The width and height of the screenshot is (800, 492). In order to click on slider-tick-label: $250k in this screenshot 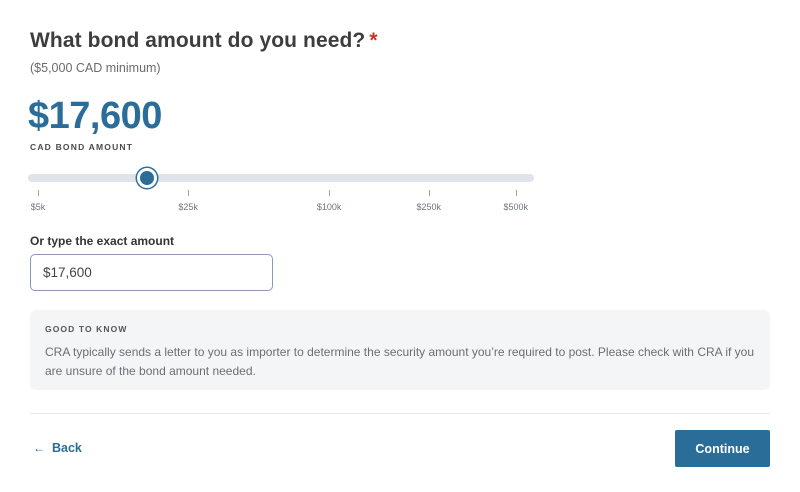, I will do `click(428, 207)`.